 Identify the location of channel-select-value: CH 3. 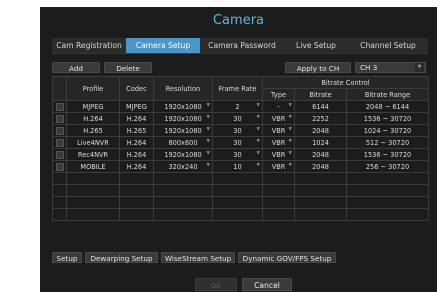
(369, 67).